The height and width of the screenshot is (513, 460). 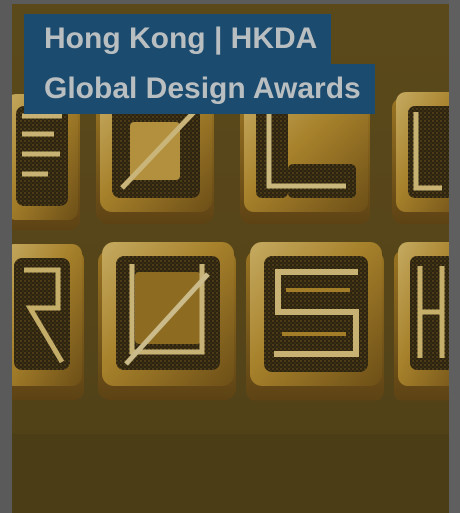 I want to click on left-gutter, so click(x=6, y=256).